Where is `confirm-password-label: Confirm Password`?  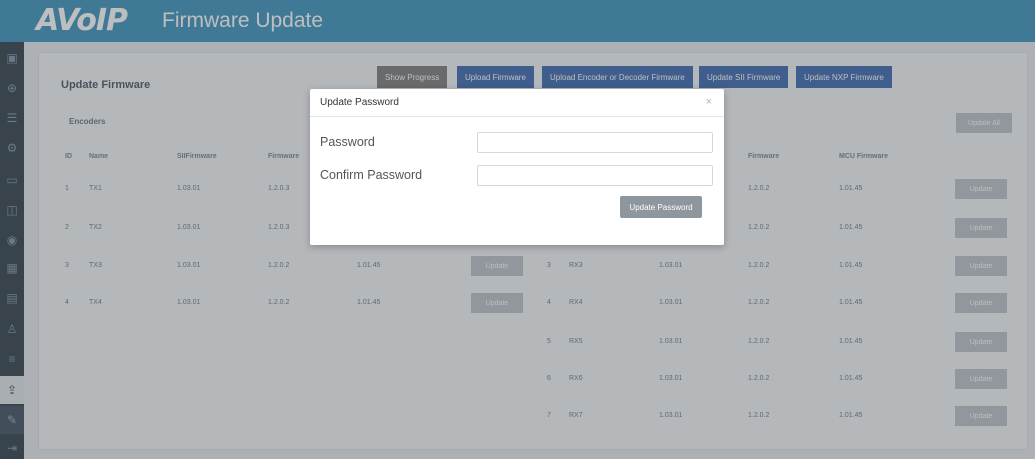 confirm-password-label: Confirm Password is located at coordinates (371, 175).